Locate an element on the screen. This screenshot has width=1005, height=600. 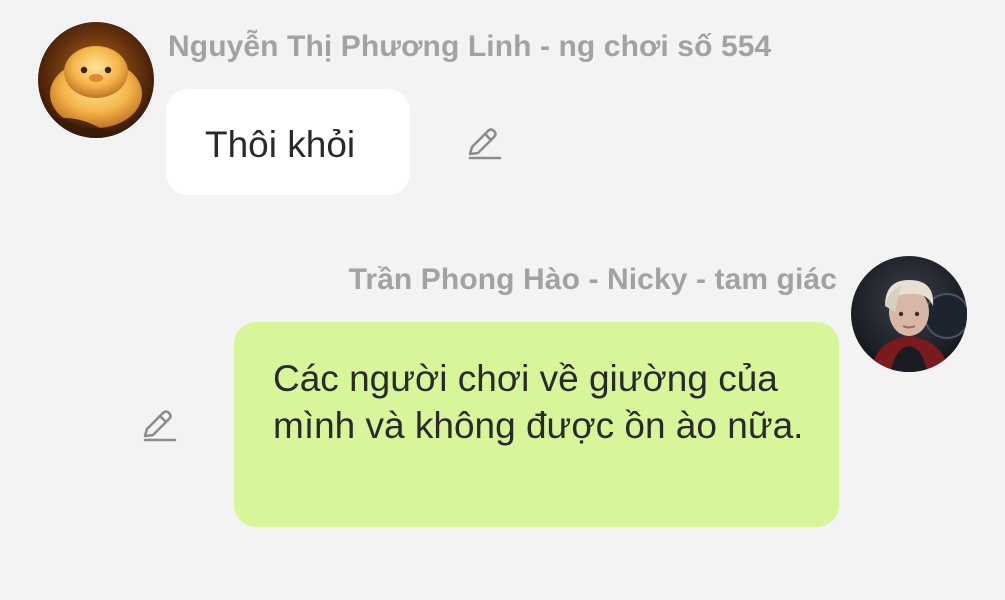
man-photo-avatar-image is located at coordinates (909, 314).